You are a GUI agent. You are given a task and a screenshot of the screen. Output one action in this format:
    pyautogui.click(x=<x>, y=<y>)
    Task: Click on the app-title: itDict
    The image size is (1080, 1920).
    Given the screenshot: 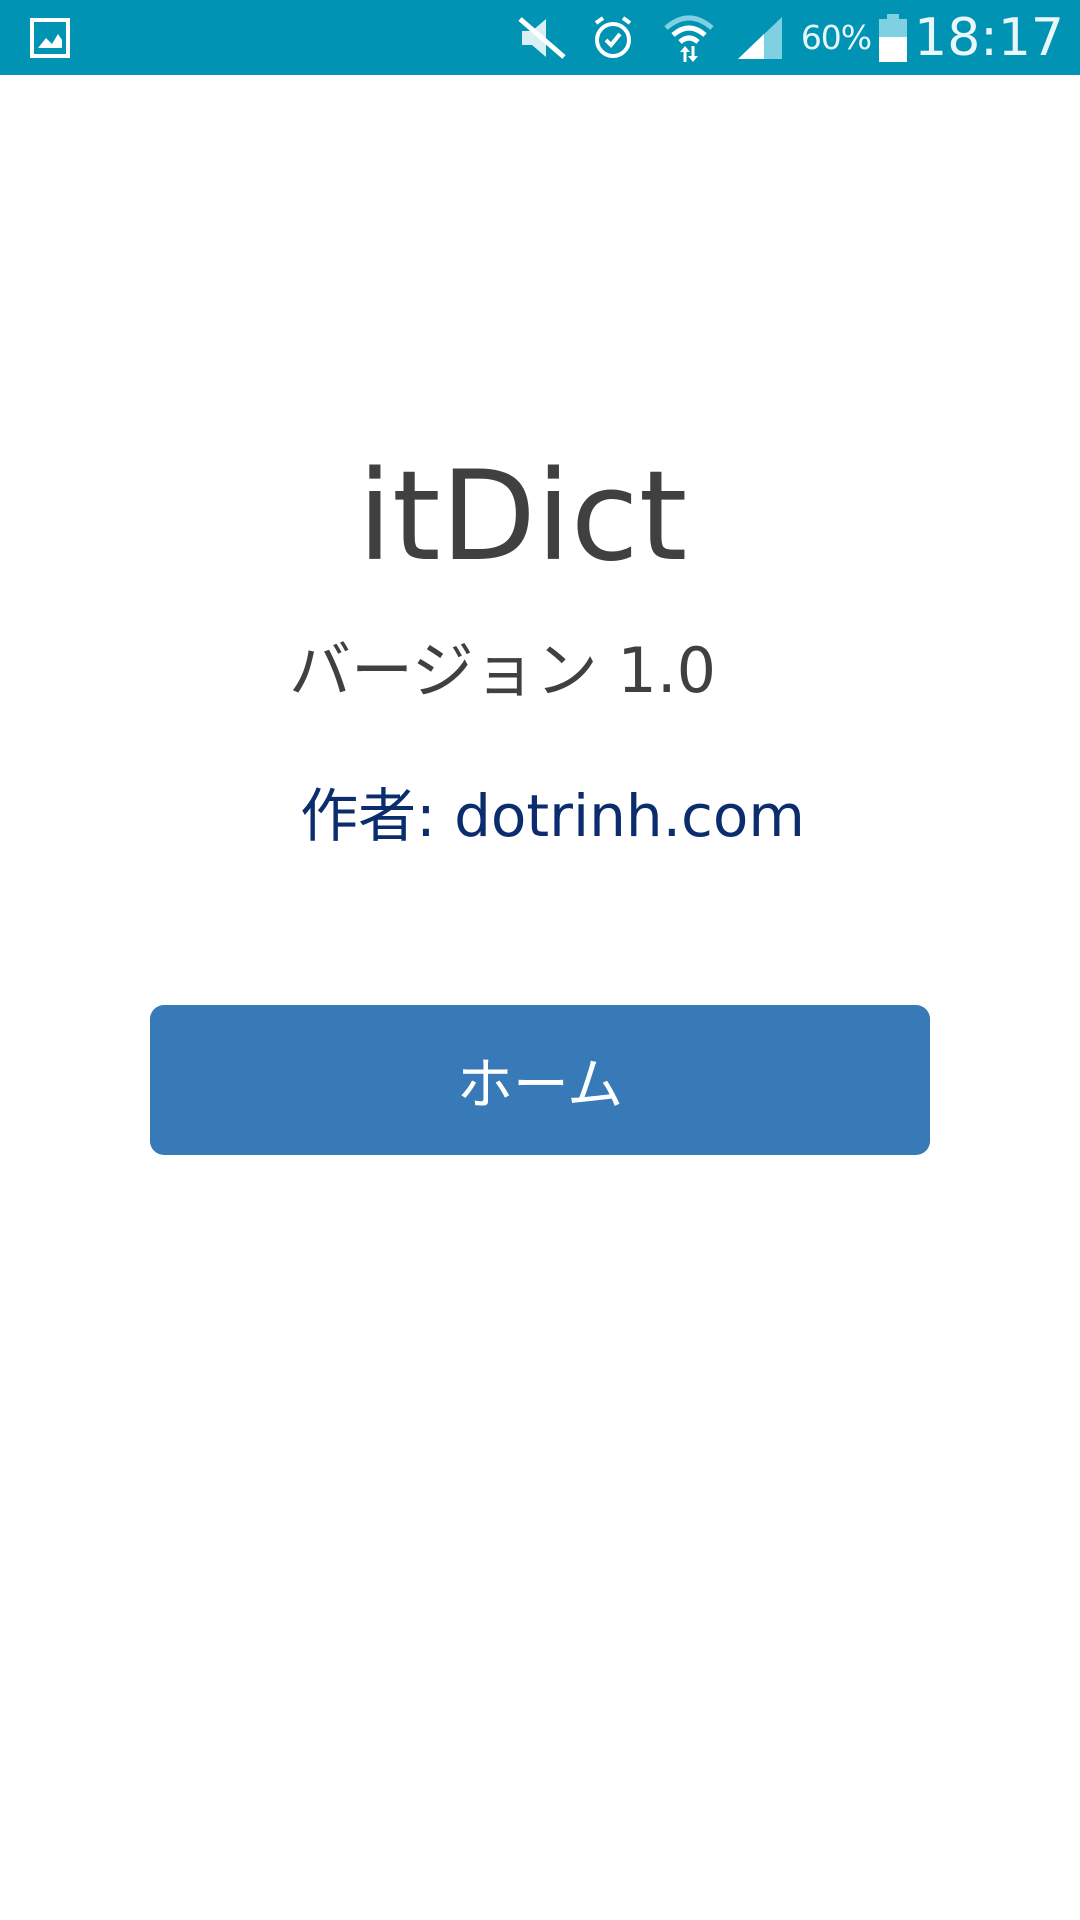 What is the action you would take?
    pyautogui.click(x=522, y=517)
    